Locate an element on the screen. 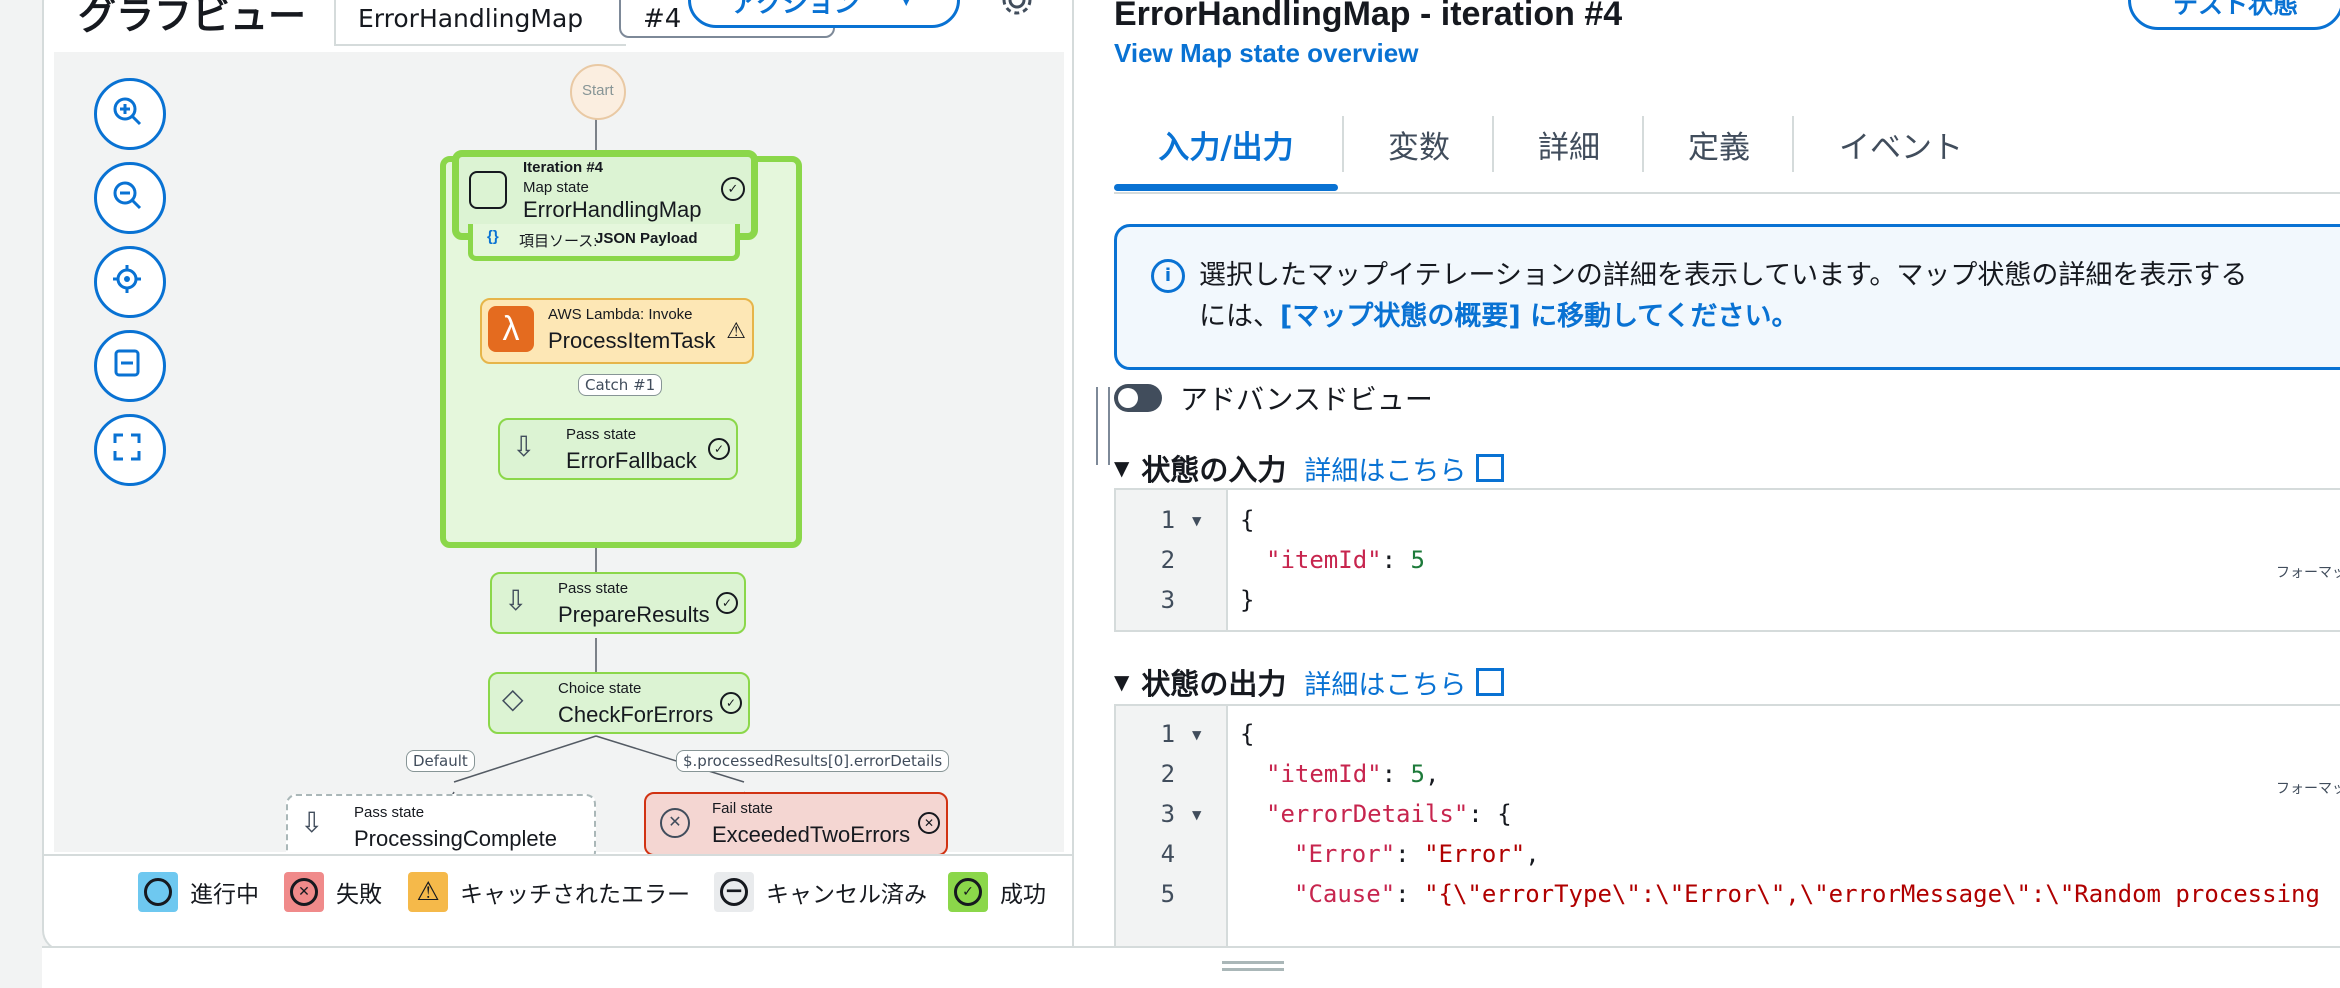 The height and width of the screenshot is (988, 2340). catch-edge-label: Catch #1 is located at coordinates (620, 385).